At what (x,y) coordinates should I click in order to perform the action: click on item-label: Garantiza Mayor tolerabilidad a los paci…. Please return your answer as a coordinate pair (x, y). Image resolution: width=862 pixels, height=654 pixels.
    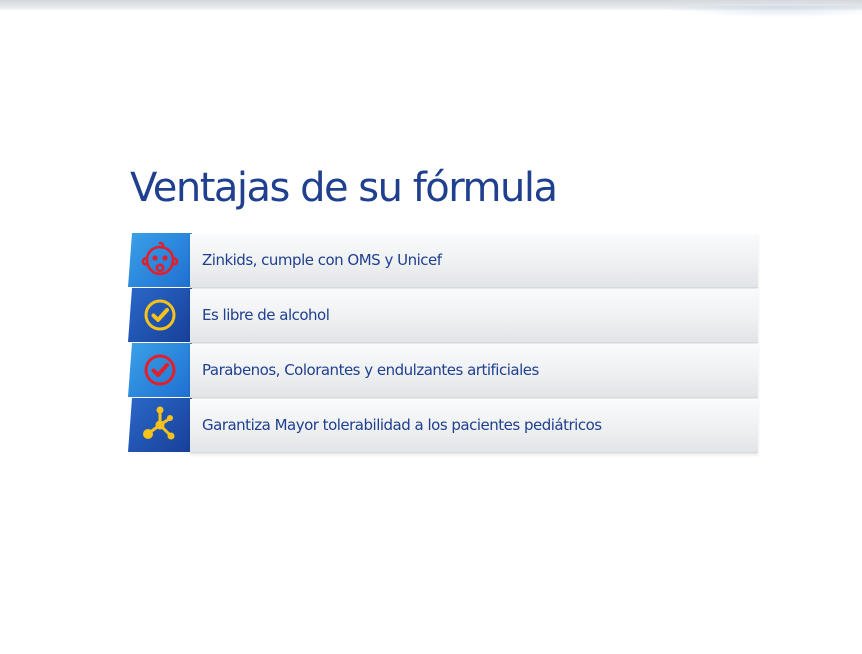
    Looking at the image, I should click on (402, 425).